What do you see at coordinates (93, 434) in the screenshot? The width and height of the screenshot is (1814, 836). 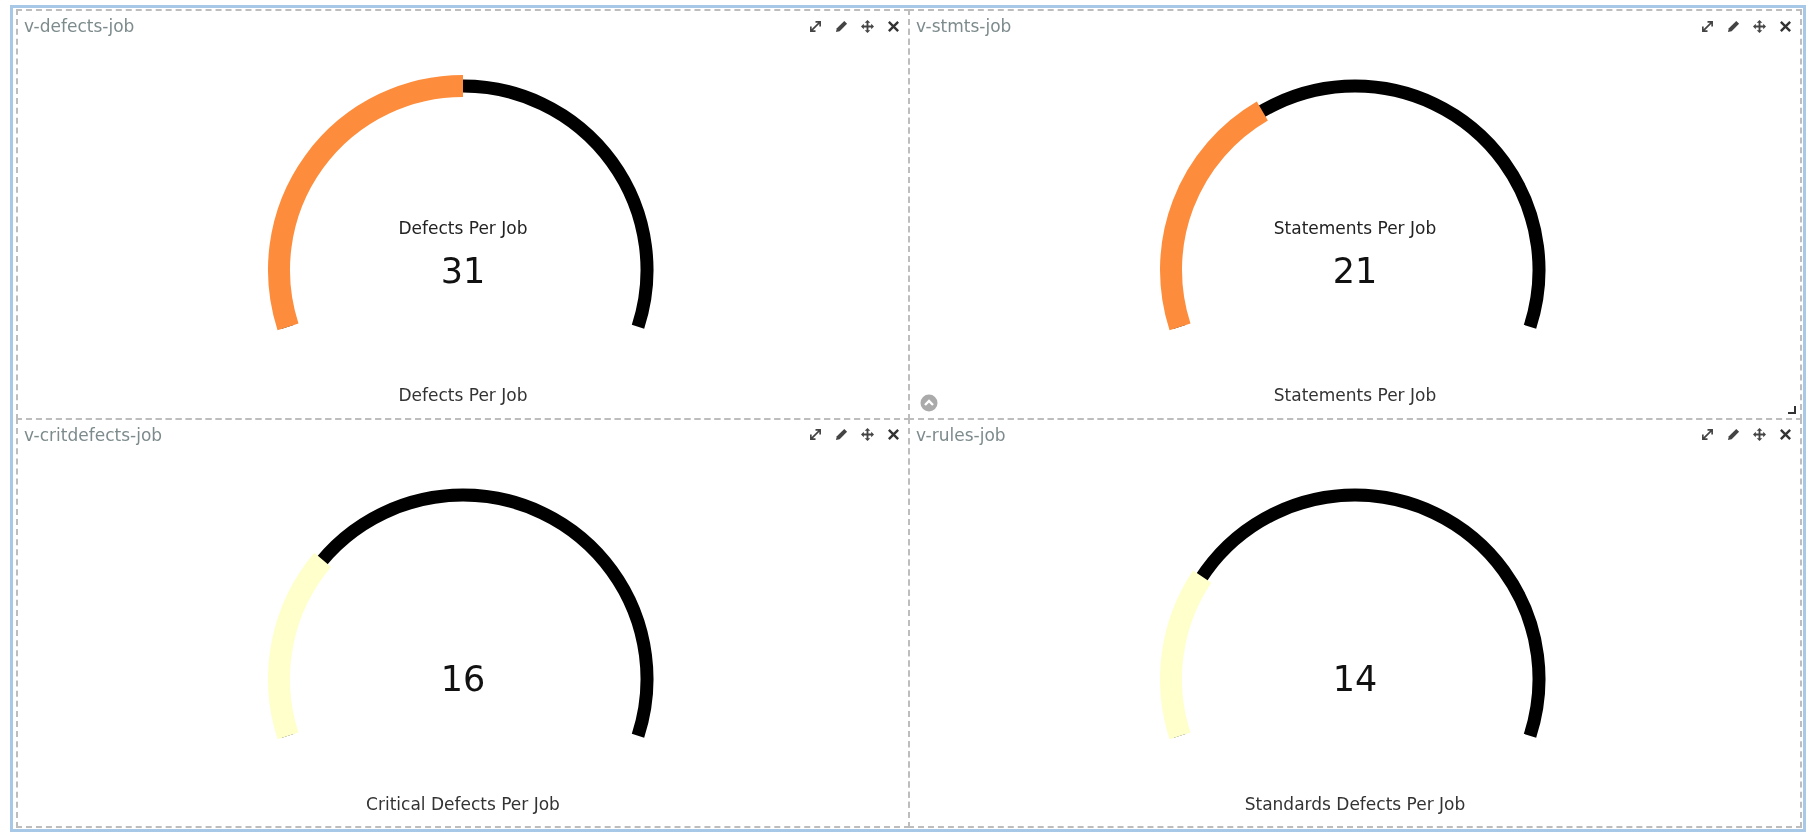 I see `panel-title: v-critdefects-job` at bounding box center [93, 434].